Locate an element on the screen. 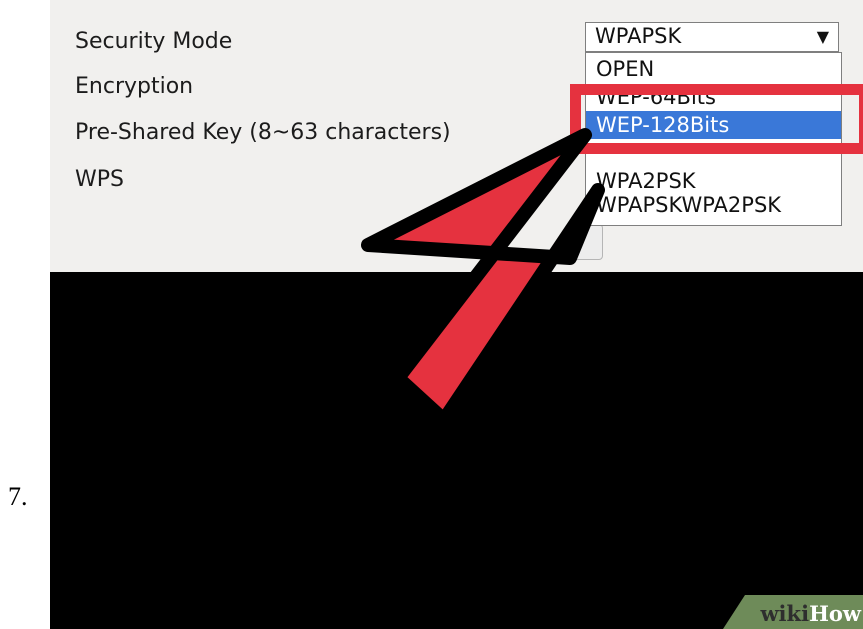  wikihow-logo-text: wikiHow is located at coordinates (810, 613).